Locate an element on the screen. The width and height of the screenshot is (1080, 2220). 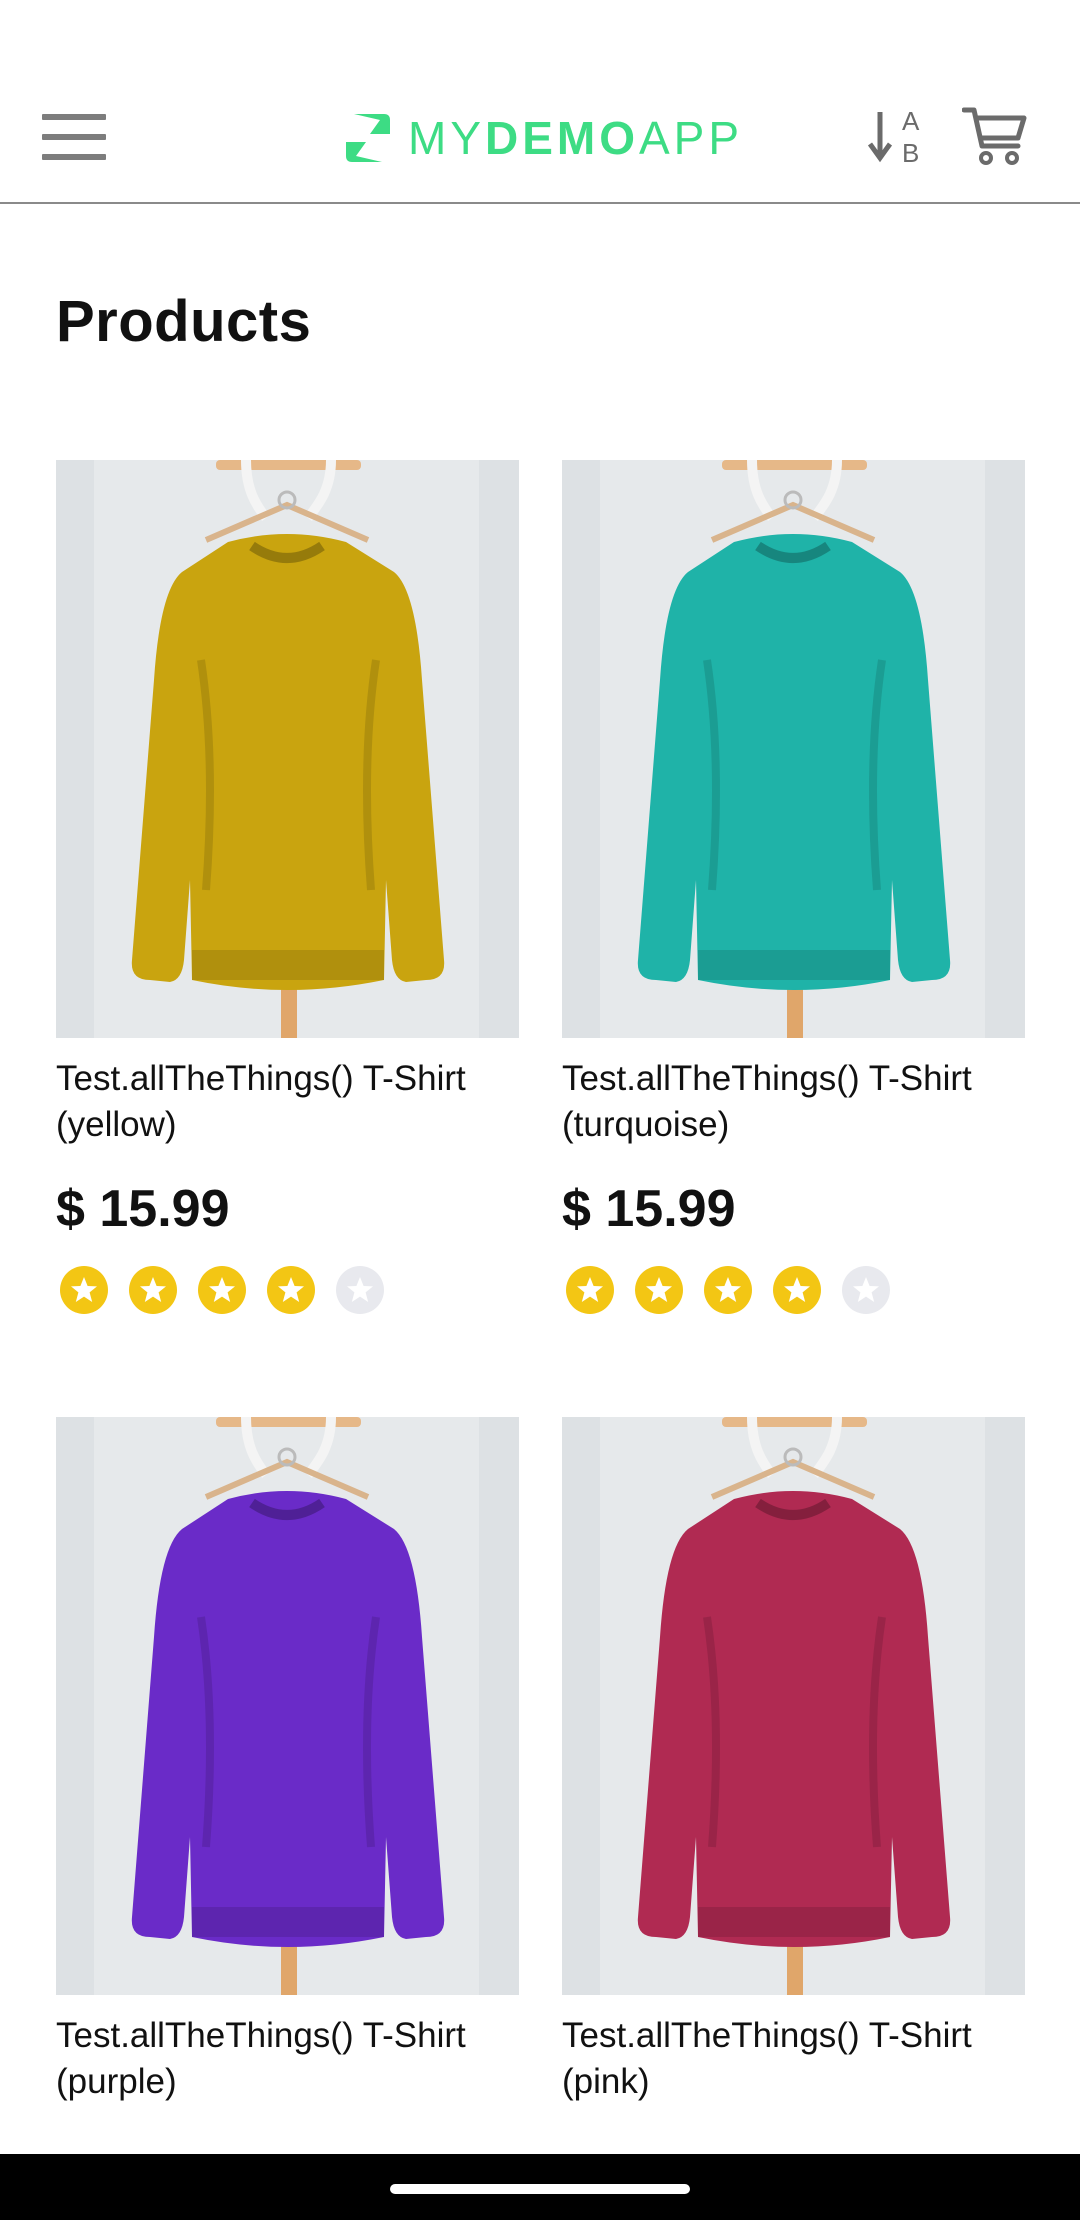
product-name: Test.allTheThings() T-Shirt (purple) is located at coordinates (261, 2058).